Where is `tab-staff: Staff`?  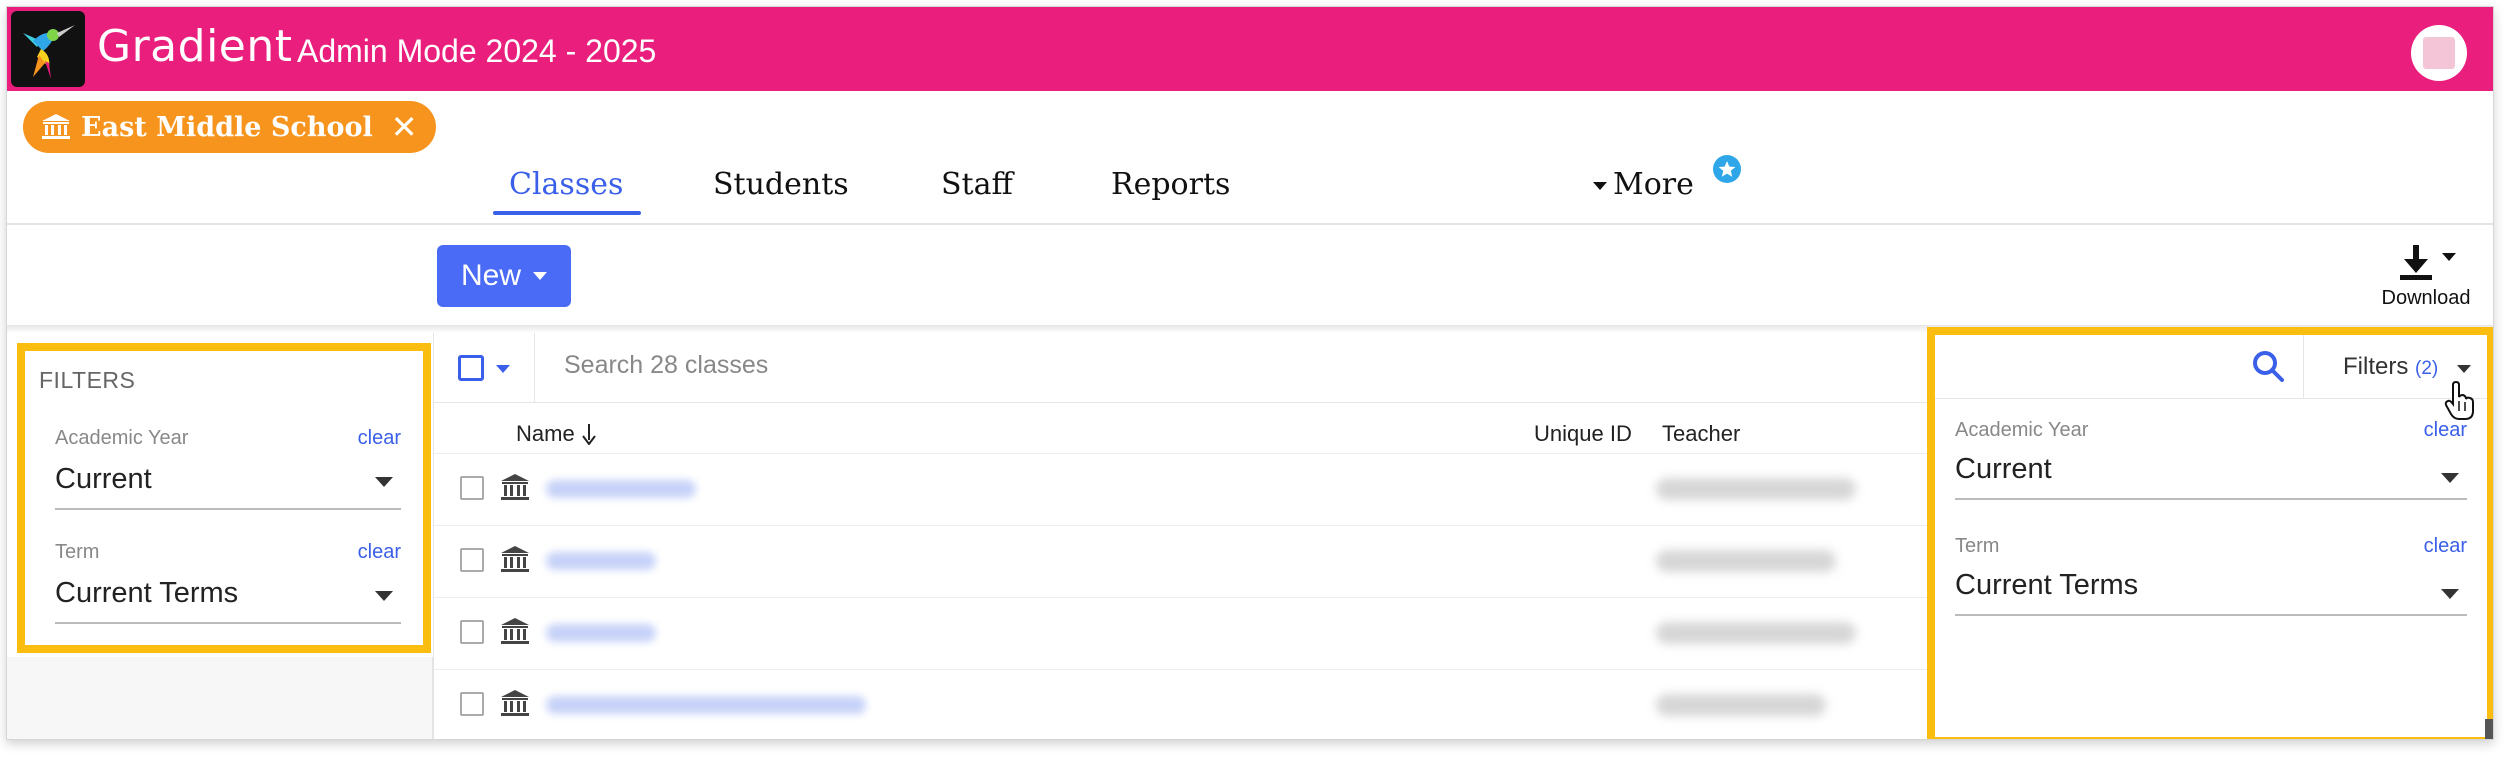
tab-staff: Staff is located at coordinates (977, 184).